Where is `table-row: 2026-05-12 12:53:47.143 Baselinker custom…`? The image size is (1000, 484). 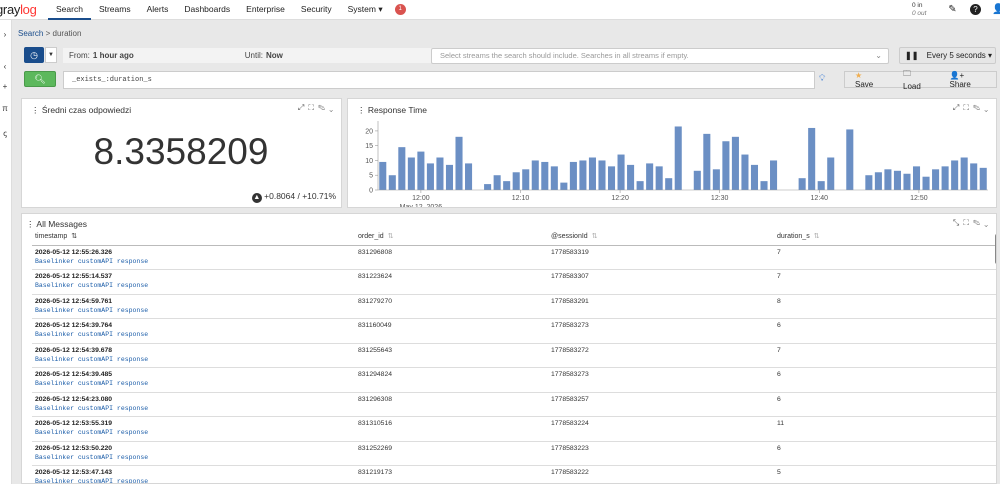
table-row: 2026-05-12 12:53:47.143 Baselinker custom… is located at coordinates (514, 474).